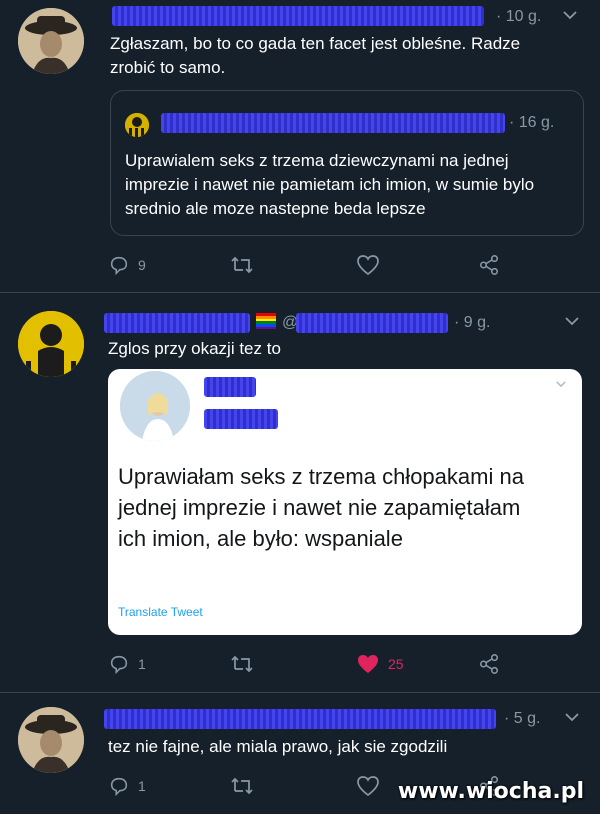 The width and height of the screenshot is (600, 814). Describe the element at coordinates (368, 664) in the screenshot. I see `heart-filled-icon` at that location.